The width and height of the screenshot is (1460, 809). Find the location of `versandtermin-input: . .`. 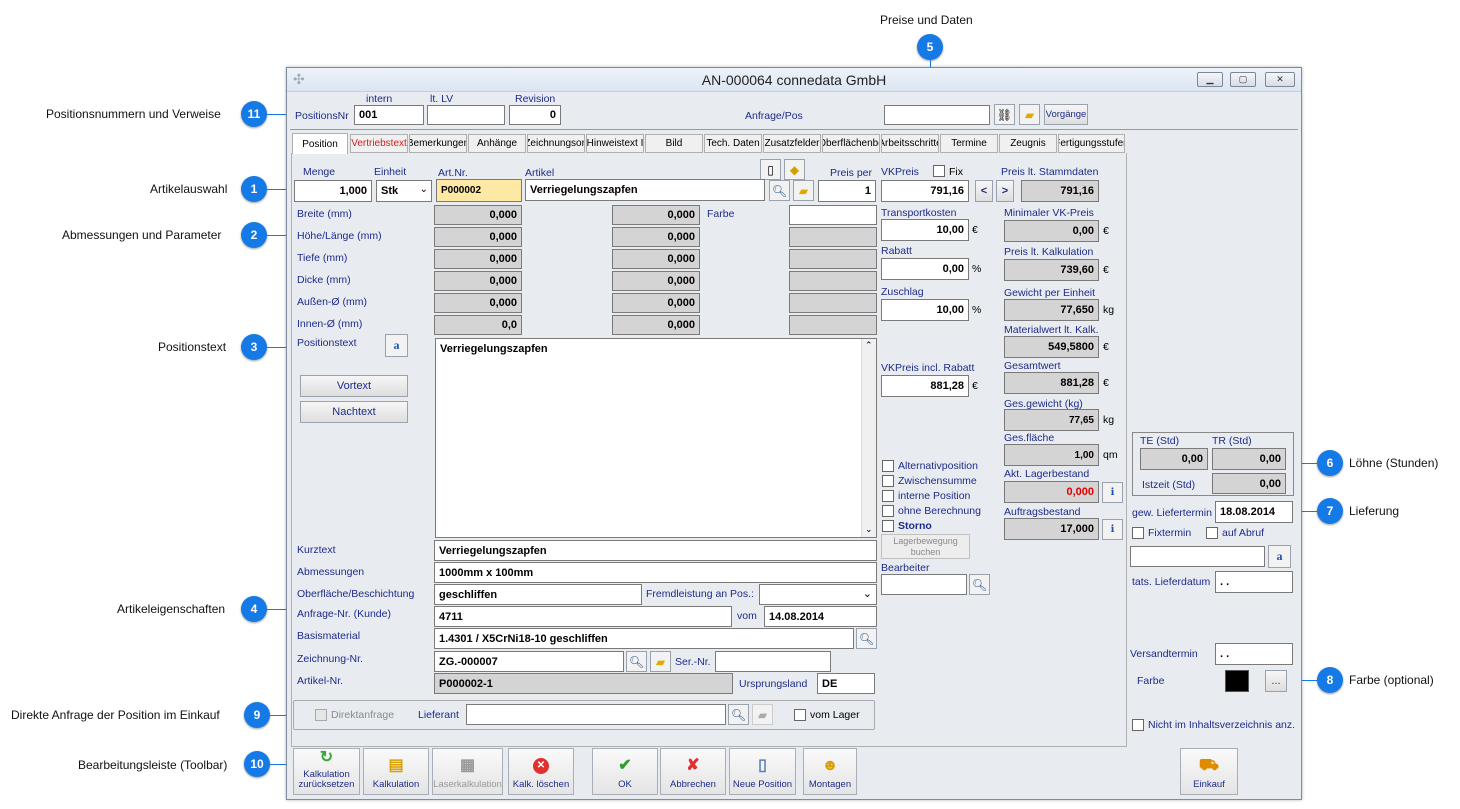

versandtermin-input: . . is located at coordinates (1254, 654).